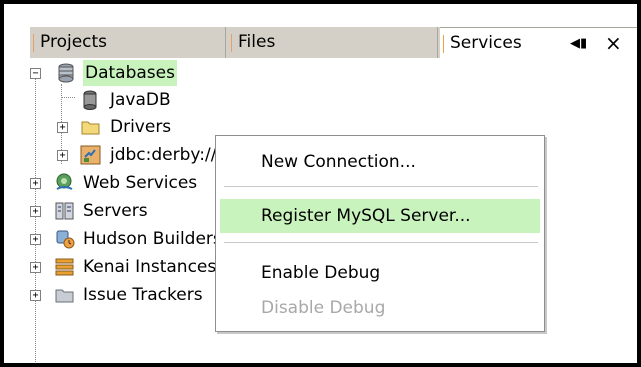 The width and height of the screenshot is (641, 367). I want to click on tree-node-label: Issue Trackers, so click(143, 295).